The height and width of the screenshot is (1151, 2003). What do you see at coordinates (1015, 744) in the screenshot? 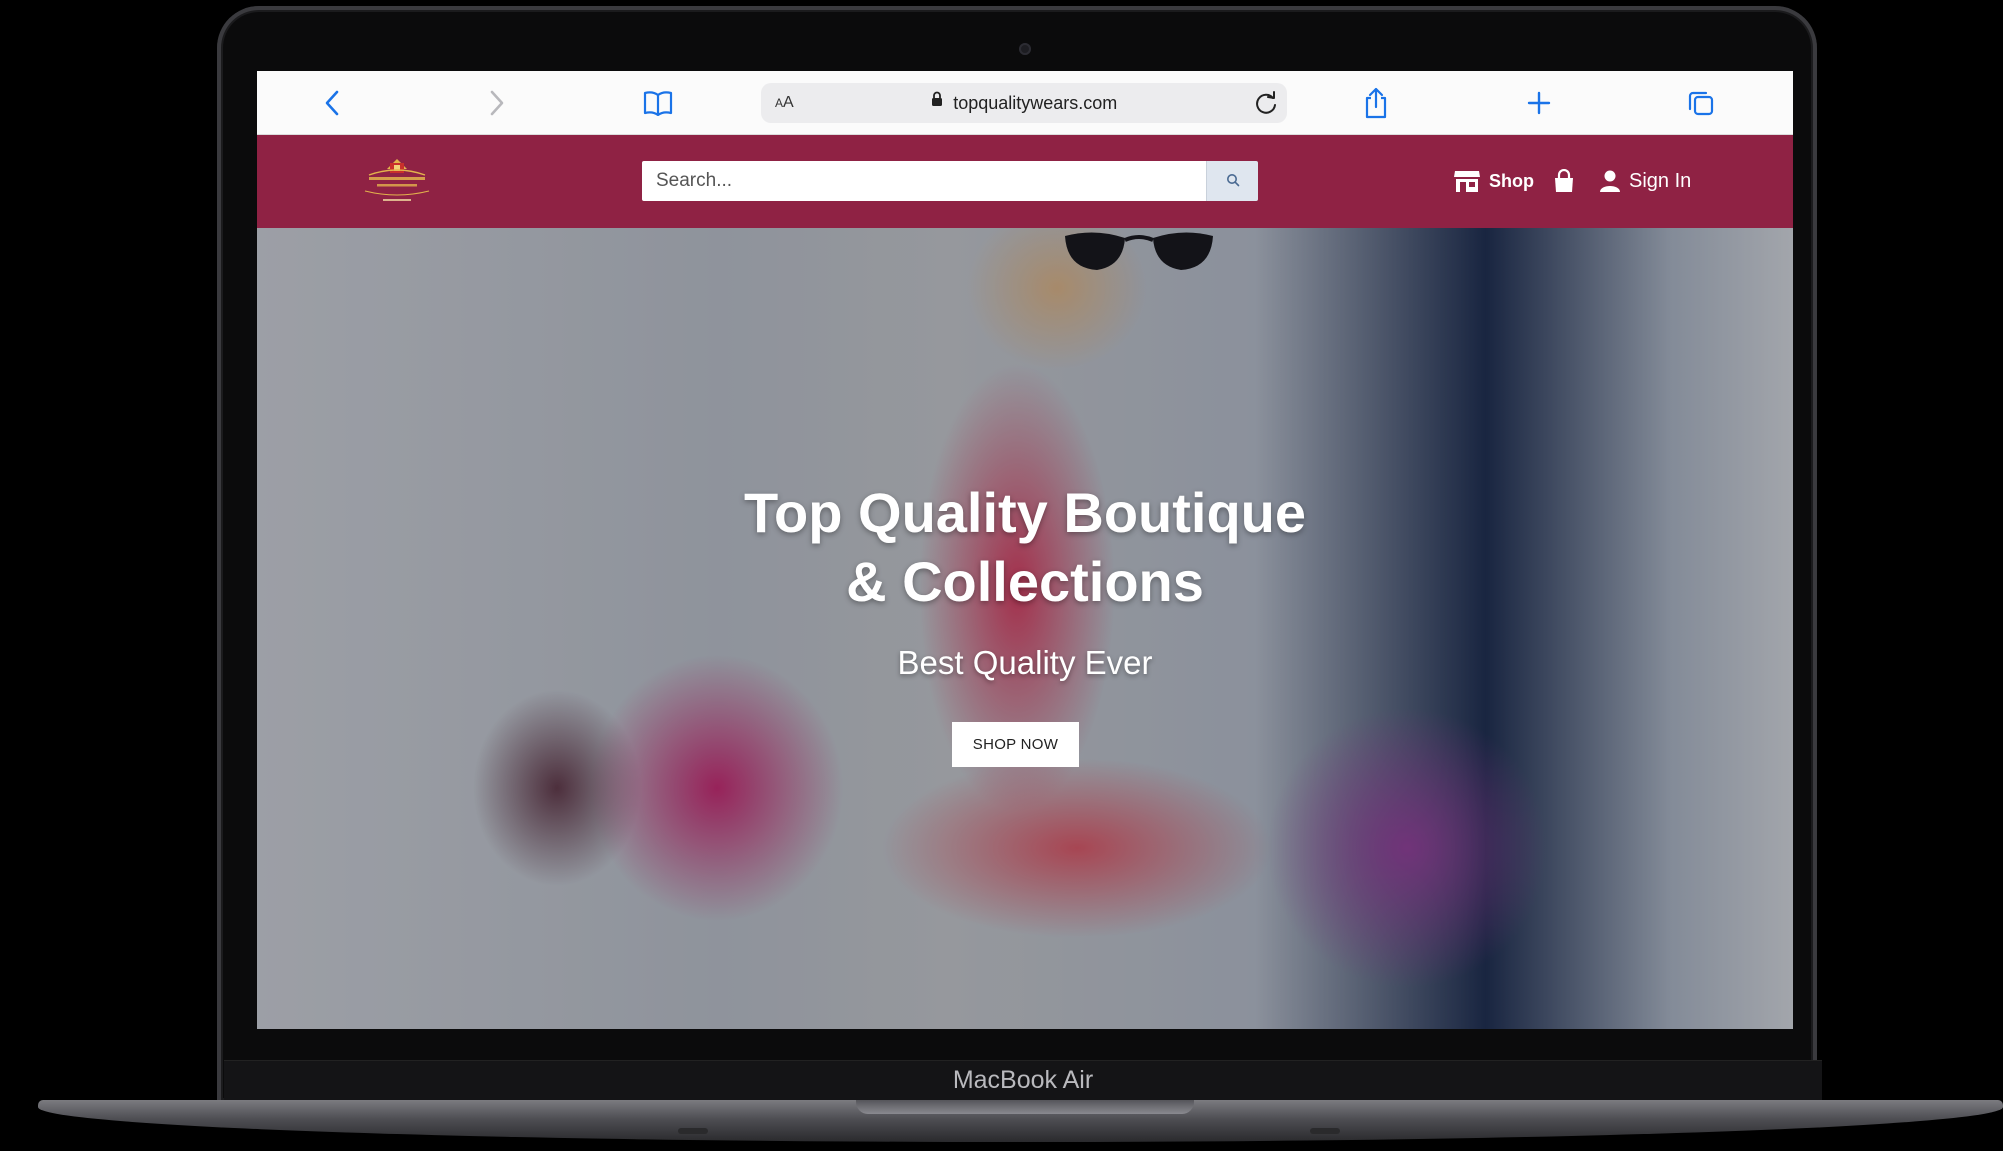
I see `shop-now-button: SHOP NOW` at bounding box center [1015, 744].